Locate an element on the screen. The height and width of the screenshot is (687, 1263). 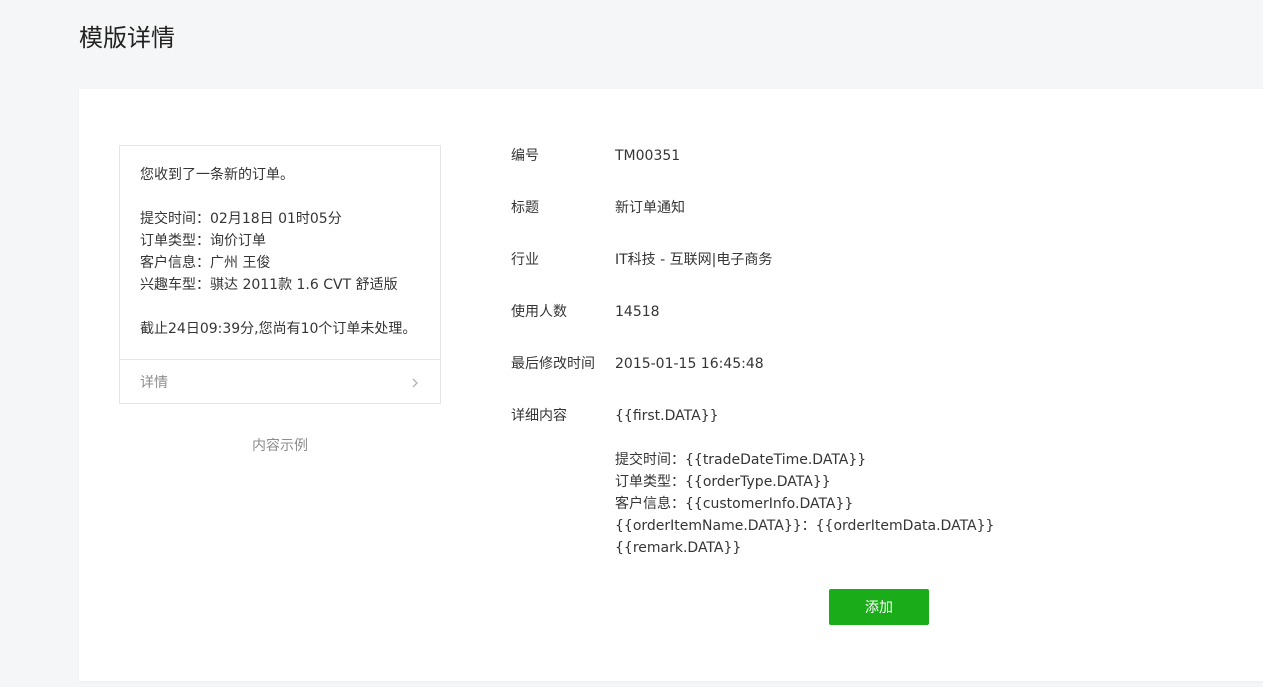
info-label-id: 编号 is located at coordinates (525, 156).